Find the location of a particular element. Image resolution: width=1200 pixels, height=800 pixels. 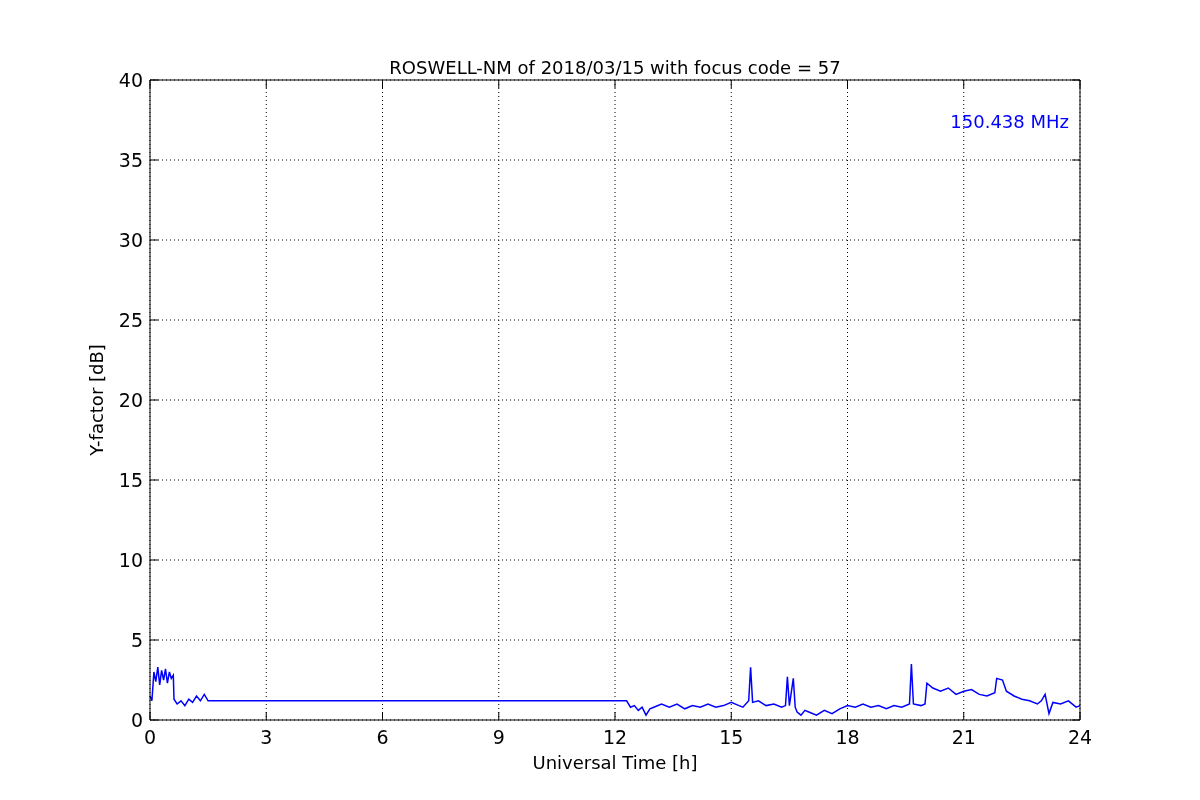

y-tick-label: 5 is located at coordinates (136, 640).